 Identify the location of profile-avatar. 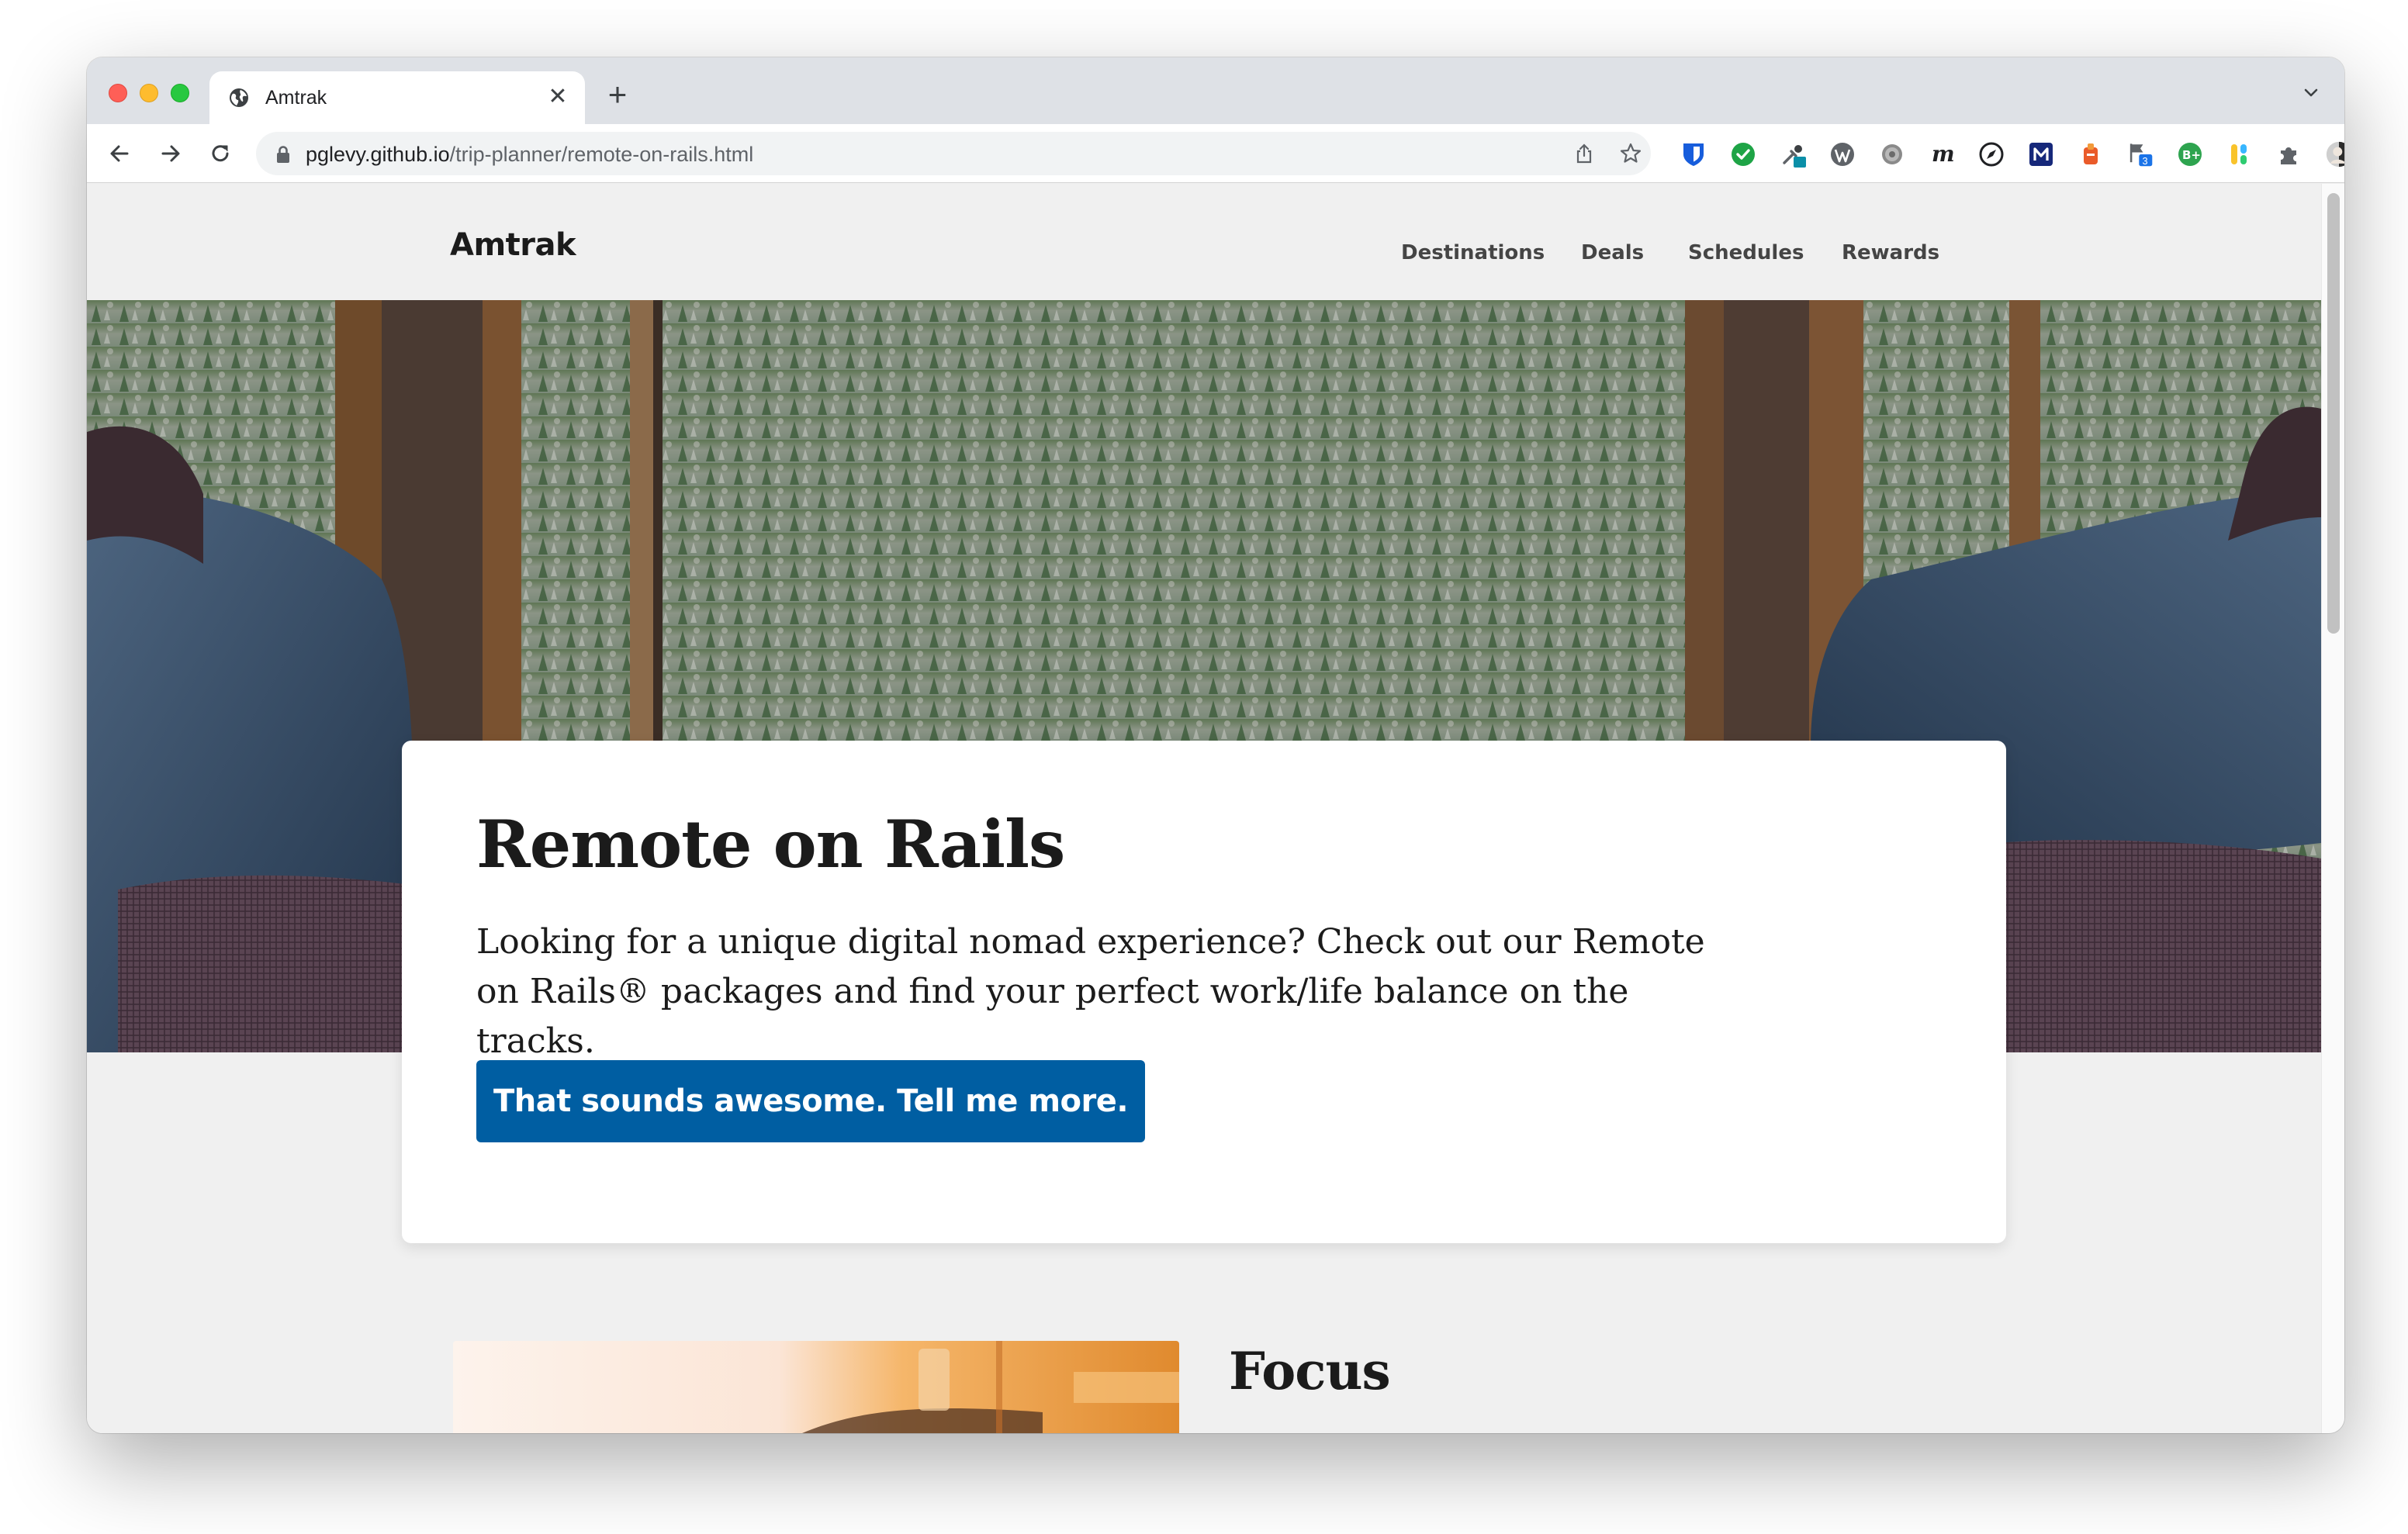
(2335, 154).